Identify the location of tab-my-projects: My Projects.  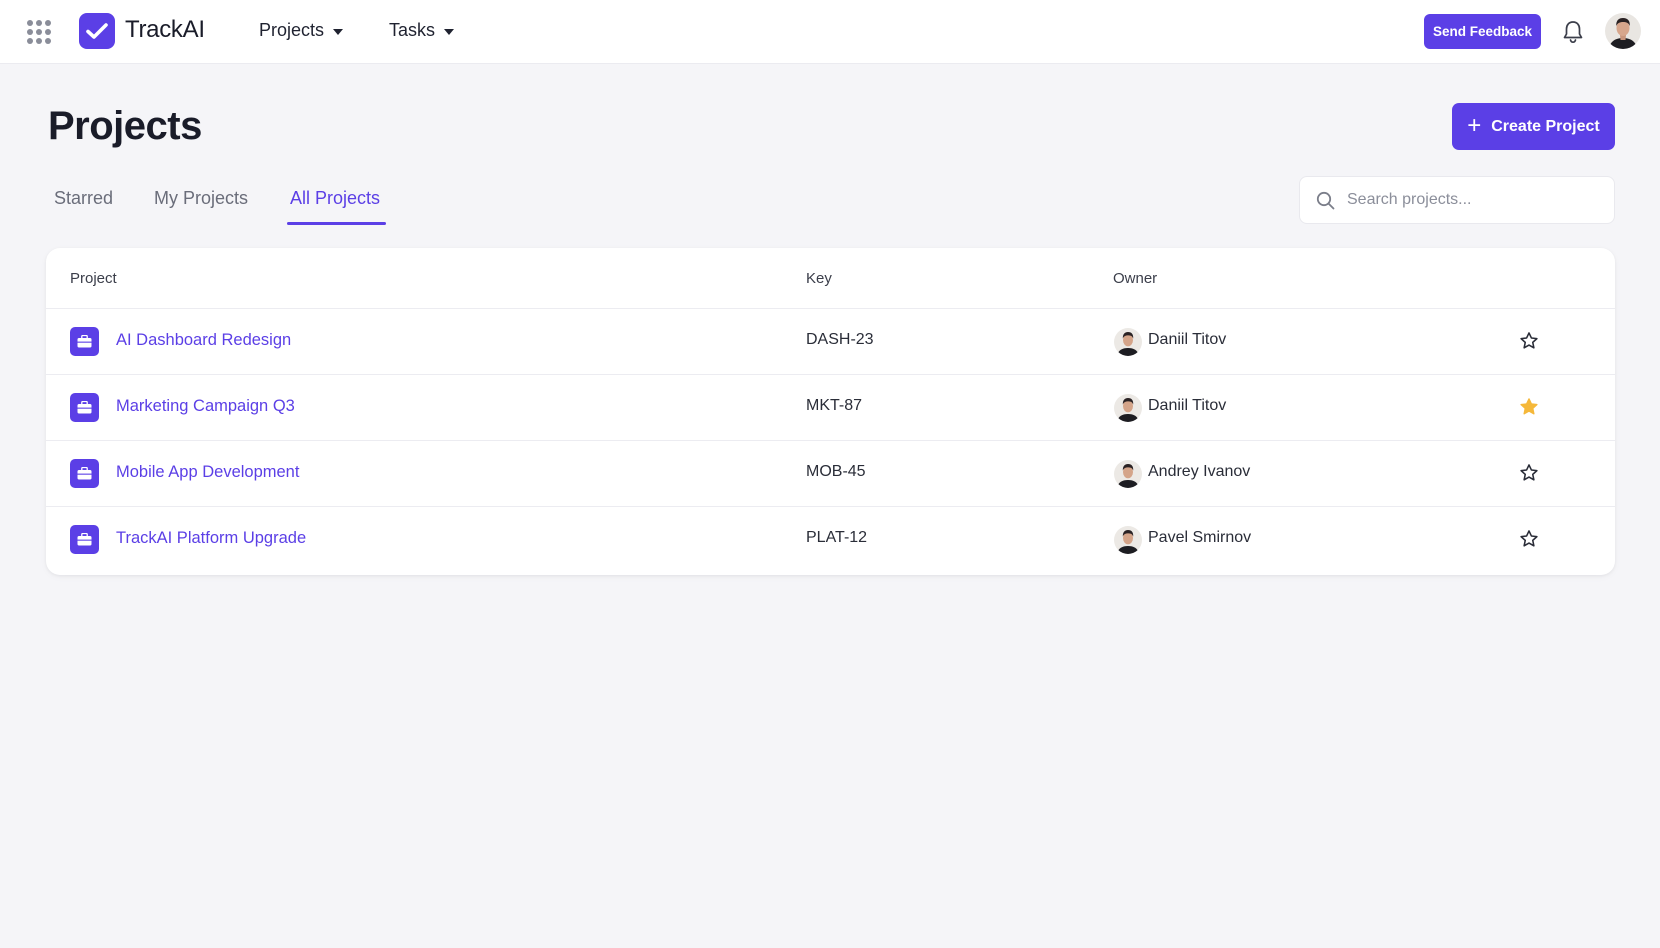
(201, 198).